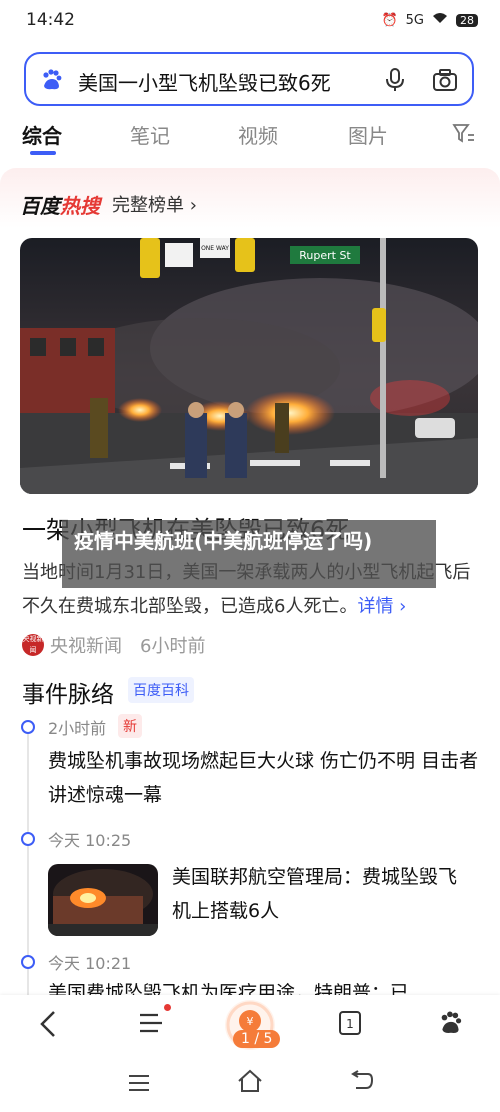 This screenshot has width=500, height=1112. I want to click on back-icon, so click(48, 1024).